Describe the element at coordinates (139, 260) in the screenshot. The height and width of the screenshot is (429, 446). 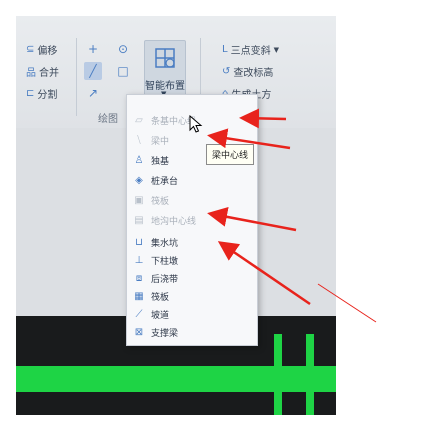
I see `column-pier-icon: ⊥` at that location.